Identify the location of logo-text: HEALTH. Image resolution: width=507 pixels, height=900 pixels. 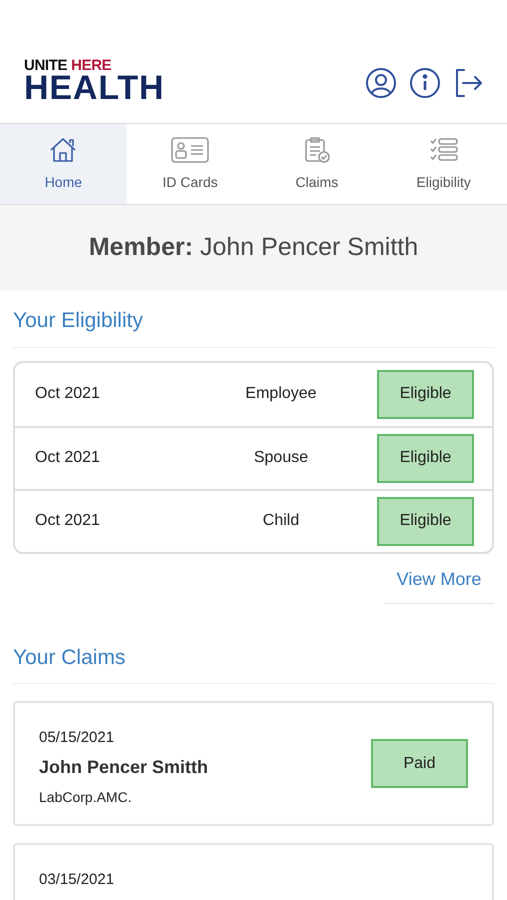
(94, 88).